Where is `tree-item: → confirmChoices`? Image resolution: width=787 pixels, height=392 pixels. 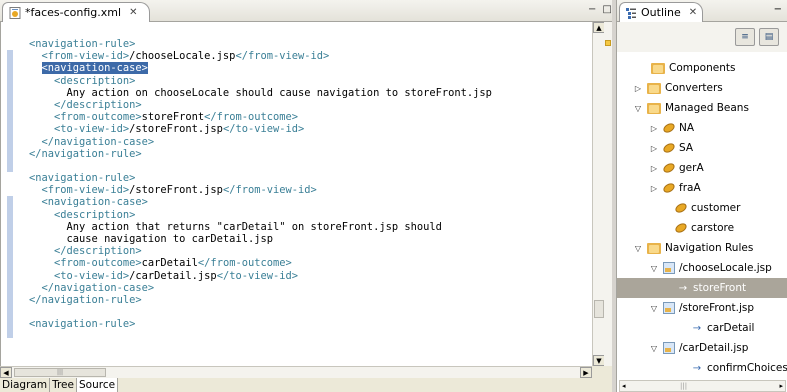 tree-item: → confirmChoices is located at coordinates (732, 368).